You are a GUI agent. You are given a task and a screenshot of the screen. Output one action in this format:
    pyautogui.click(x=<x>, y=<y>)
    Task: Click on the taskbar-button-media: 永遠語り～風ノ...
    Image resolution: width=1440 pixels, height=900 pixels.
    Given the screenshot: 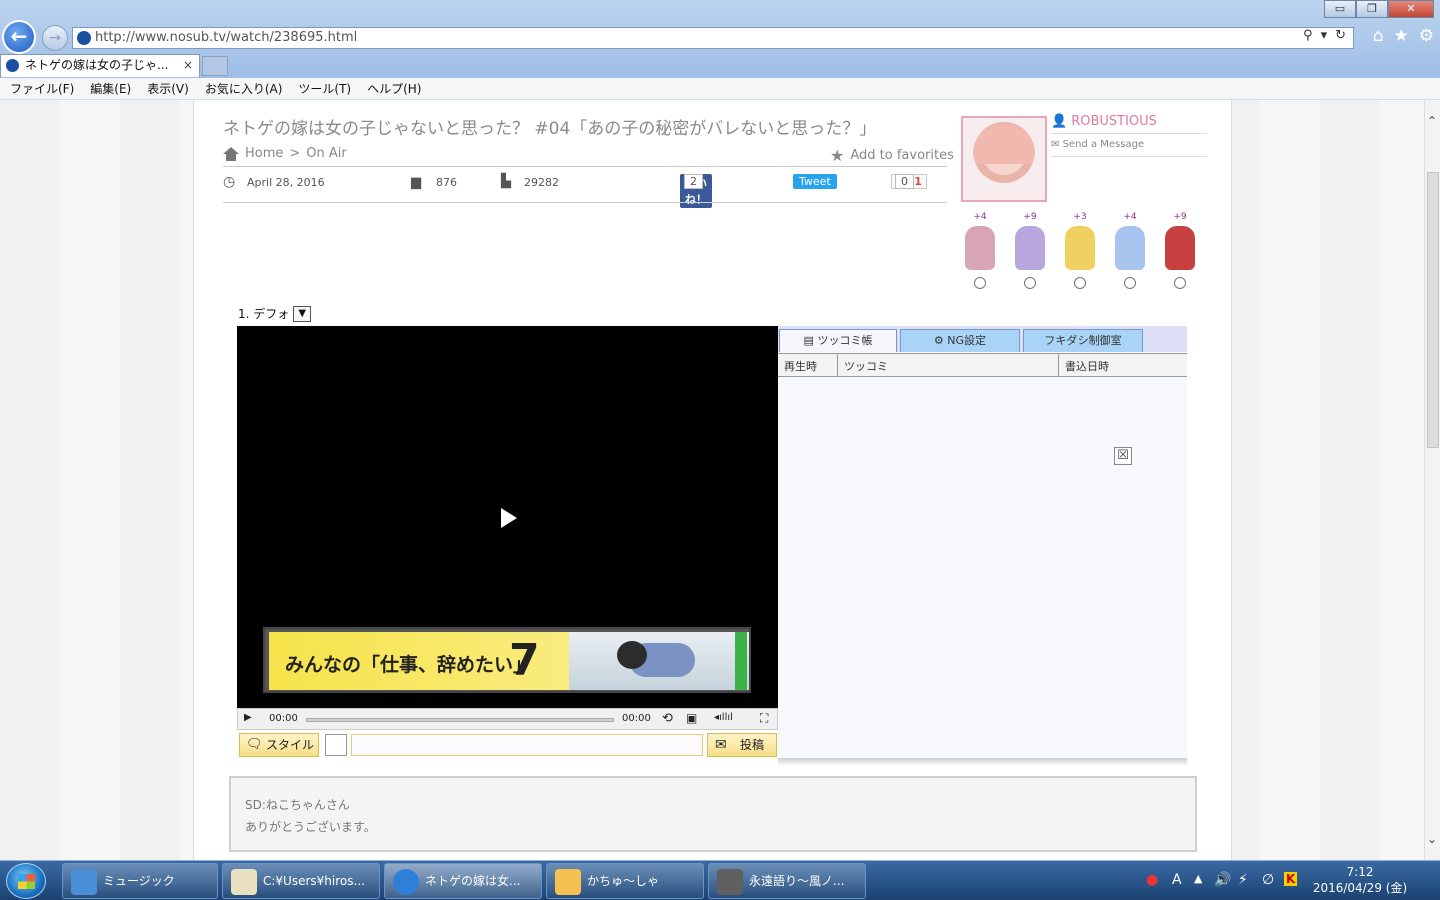 What is the action you would take?
    pyautogui.click(x=787, y=881)
    